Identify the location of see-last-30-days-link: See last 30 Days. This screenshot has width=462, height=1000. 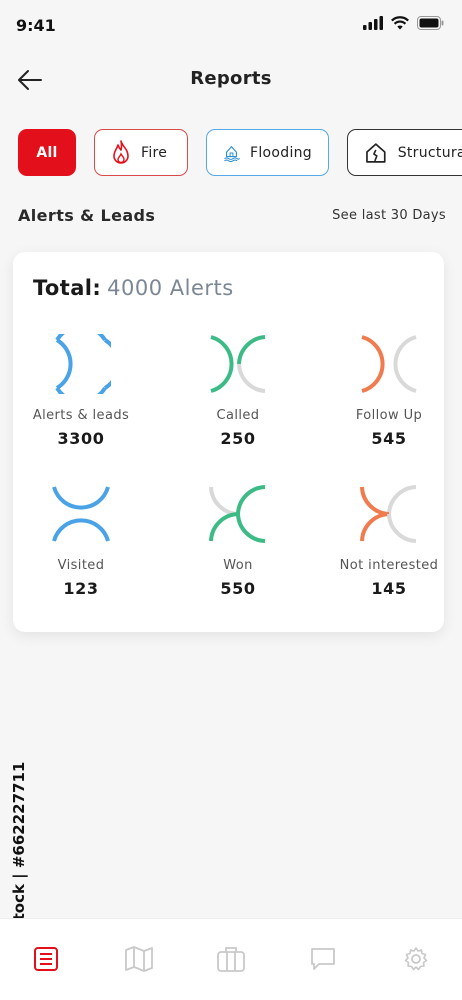
(389, 215).